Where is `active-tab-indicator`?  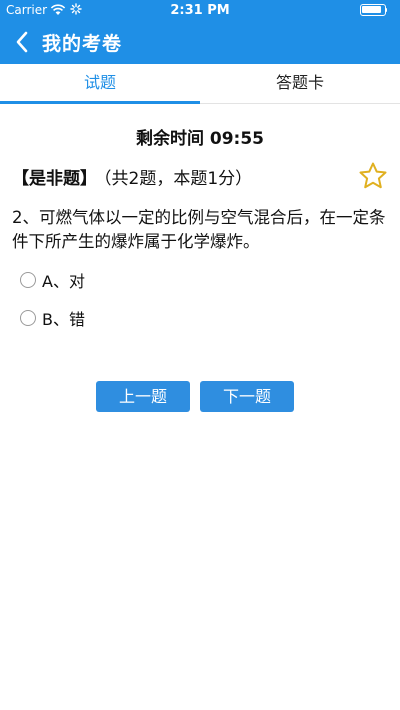
active-tab-indicator is located at coordinates (100, 102).